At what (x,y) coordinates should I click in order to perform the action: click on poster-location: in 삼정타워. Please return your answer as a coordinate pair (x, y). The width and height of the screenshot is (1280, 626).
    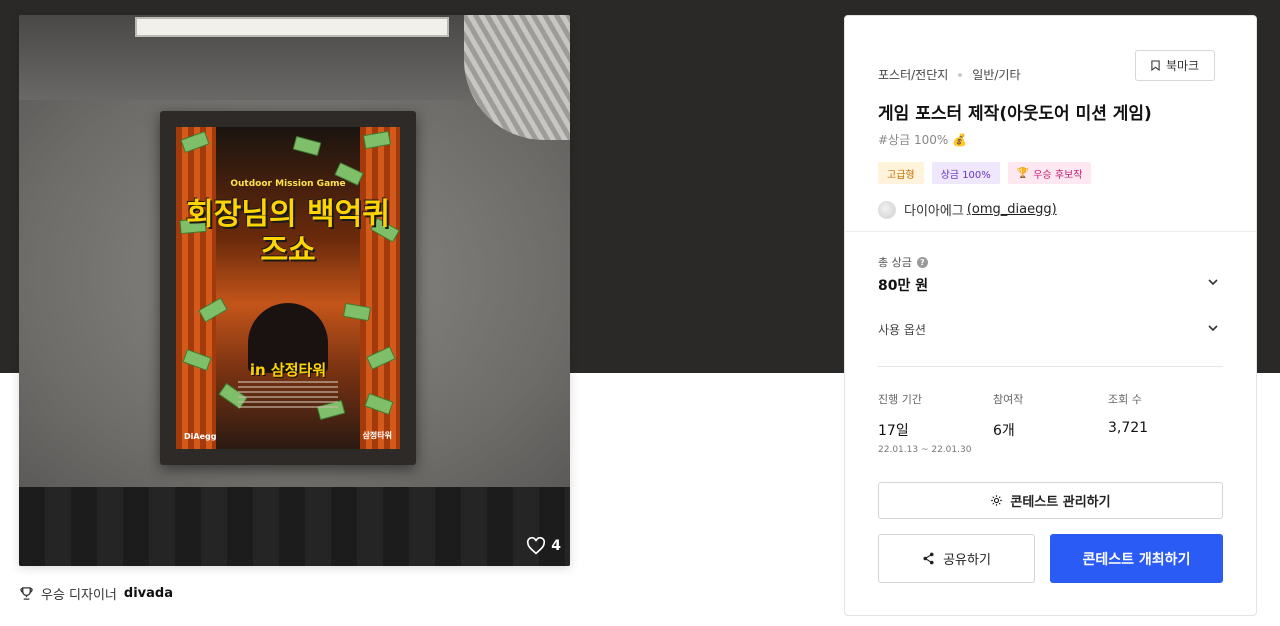
    Looking at the image, I should click on (288, 370).